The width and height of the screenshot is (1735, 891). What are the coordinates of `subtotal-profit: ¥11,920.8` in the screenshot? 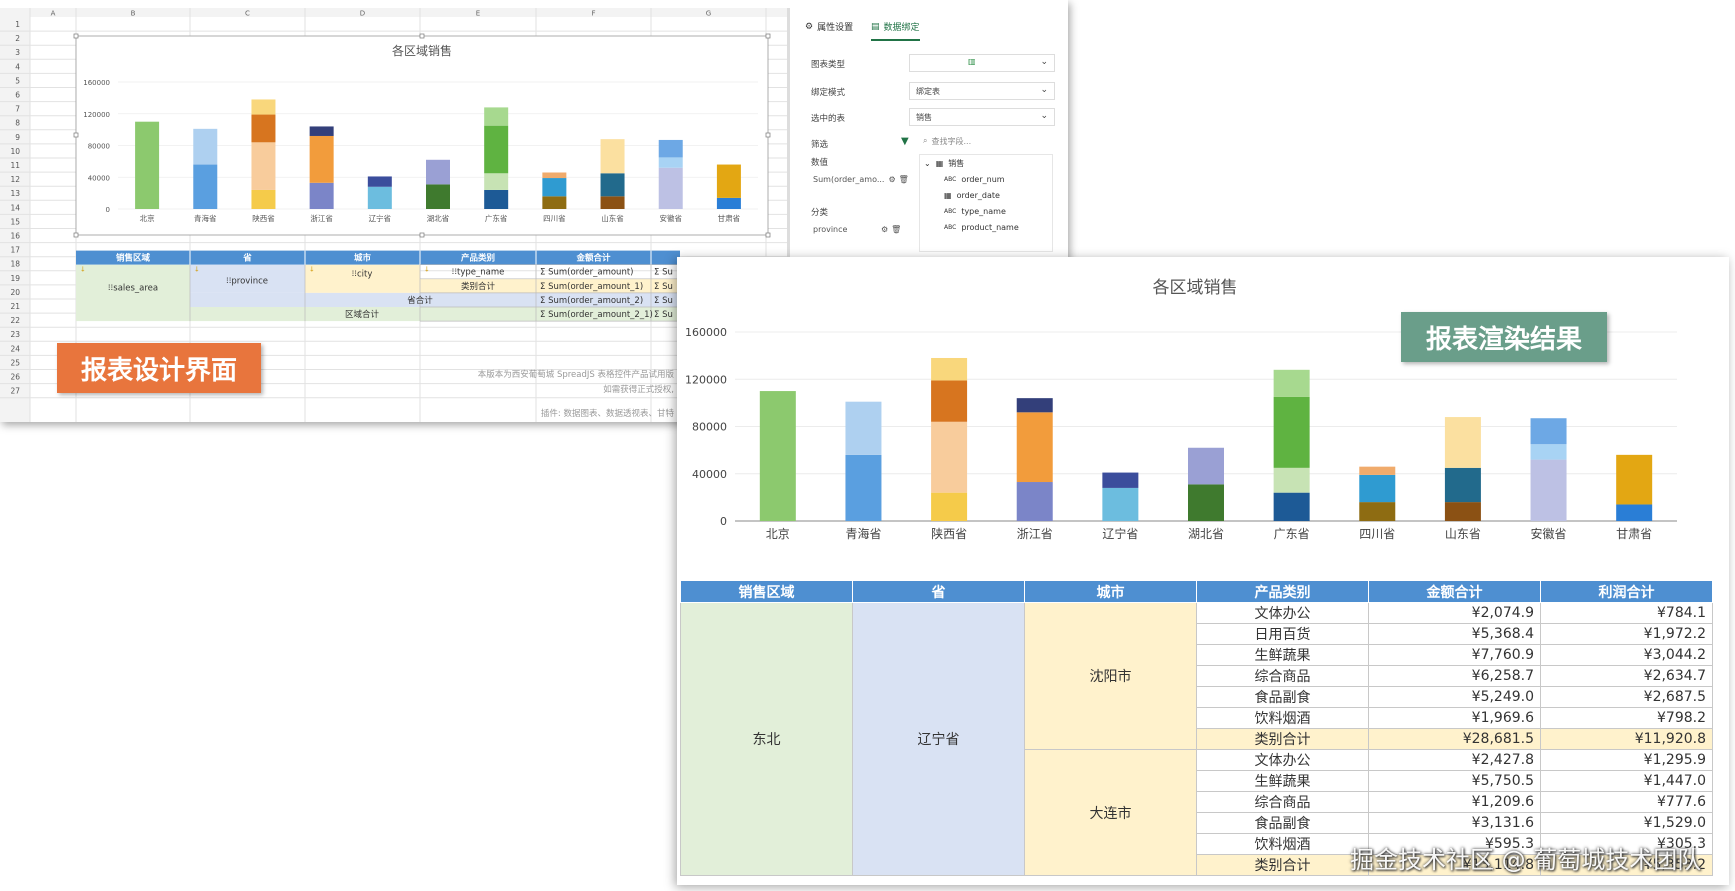 It's located at (1626, 739).